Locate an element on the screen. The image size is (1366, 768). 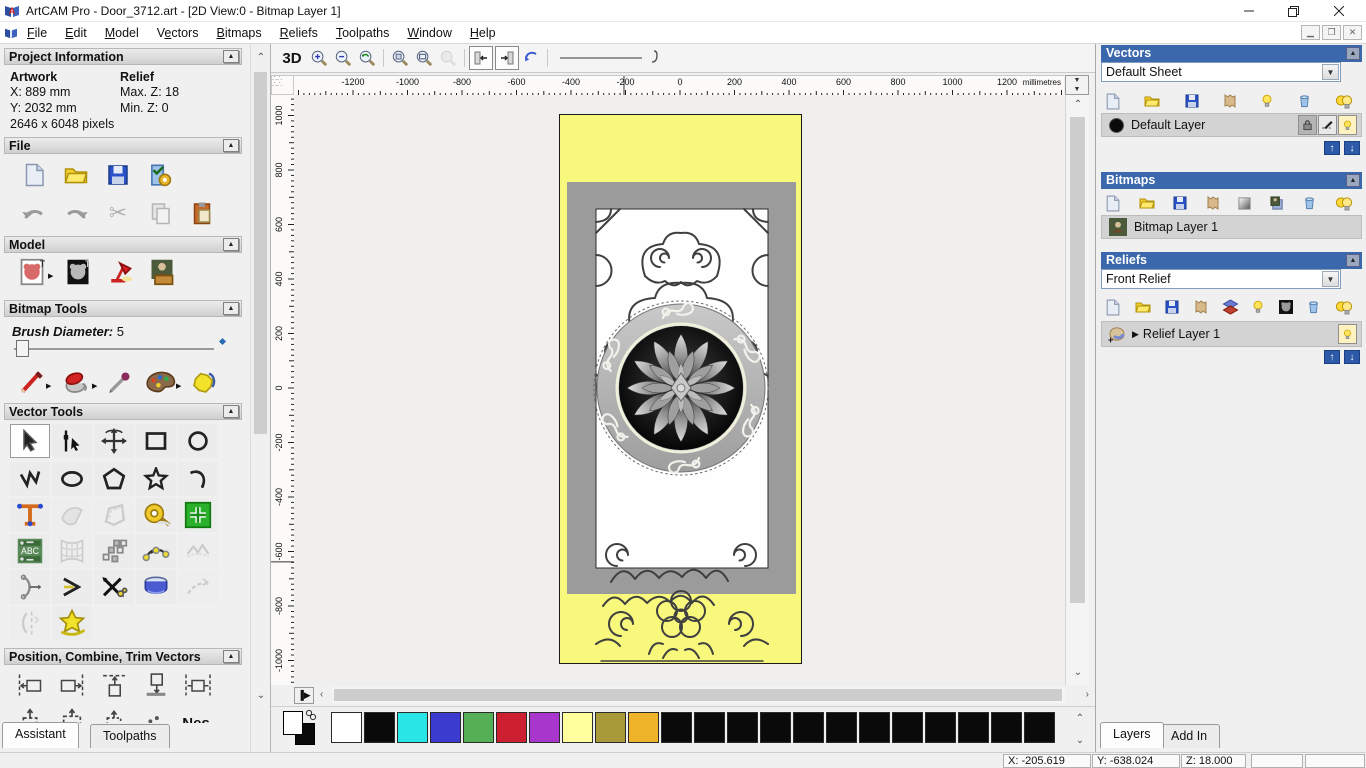
layer-colour-swatch is located at coordinates (1116, 125).